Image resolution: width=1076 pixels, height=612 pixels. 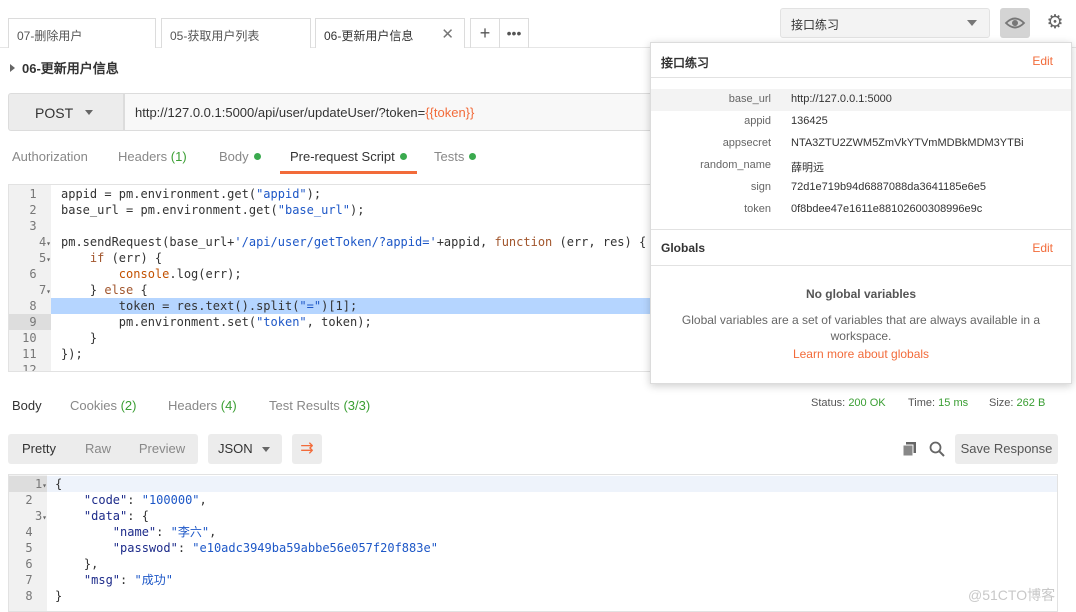 What do you see at coordinates (861, 336) in the screenshot?
I see `globals-description: workspace.` at bounding box center [861, 336].